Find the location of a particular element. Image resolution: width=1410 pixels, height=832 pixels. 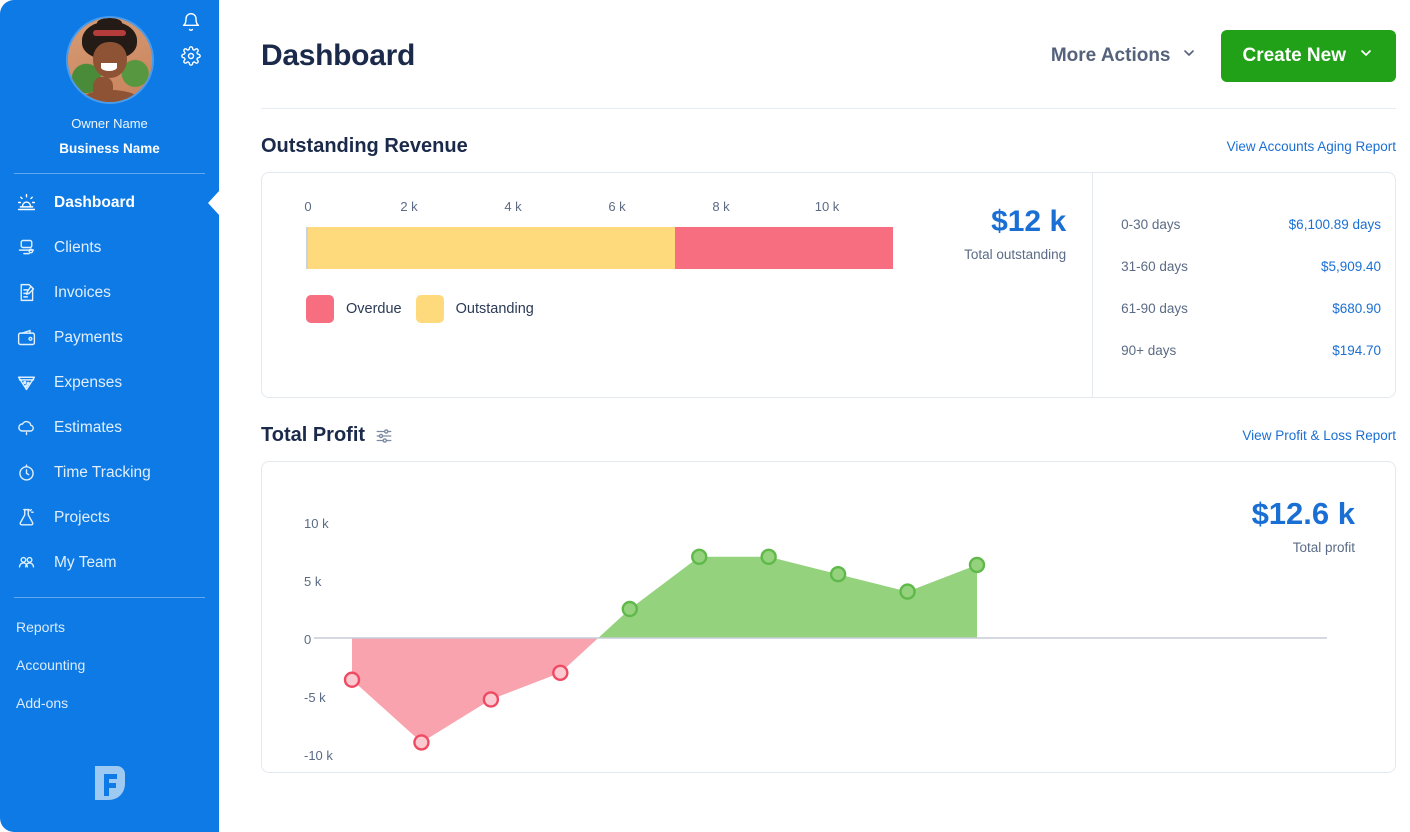

top-bar: Dashboard More Actions Create New is located at coordinates (814, 41).